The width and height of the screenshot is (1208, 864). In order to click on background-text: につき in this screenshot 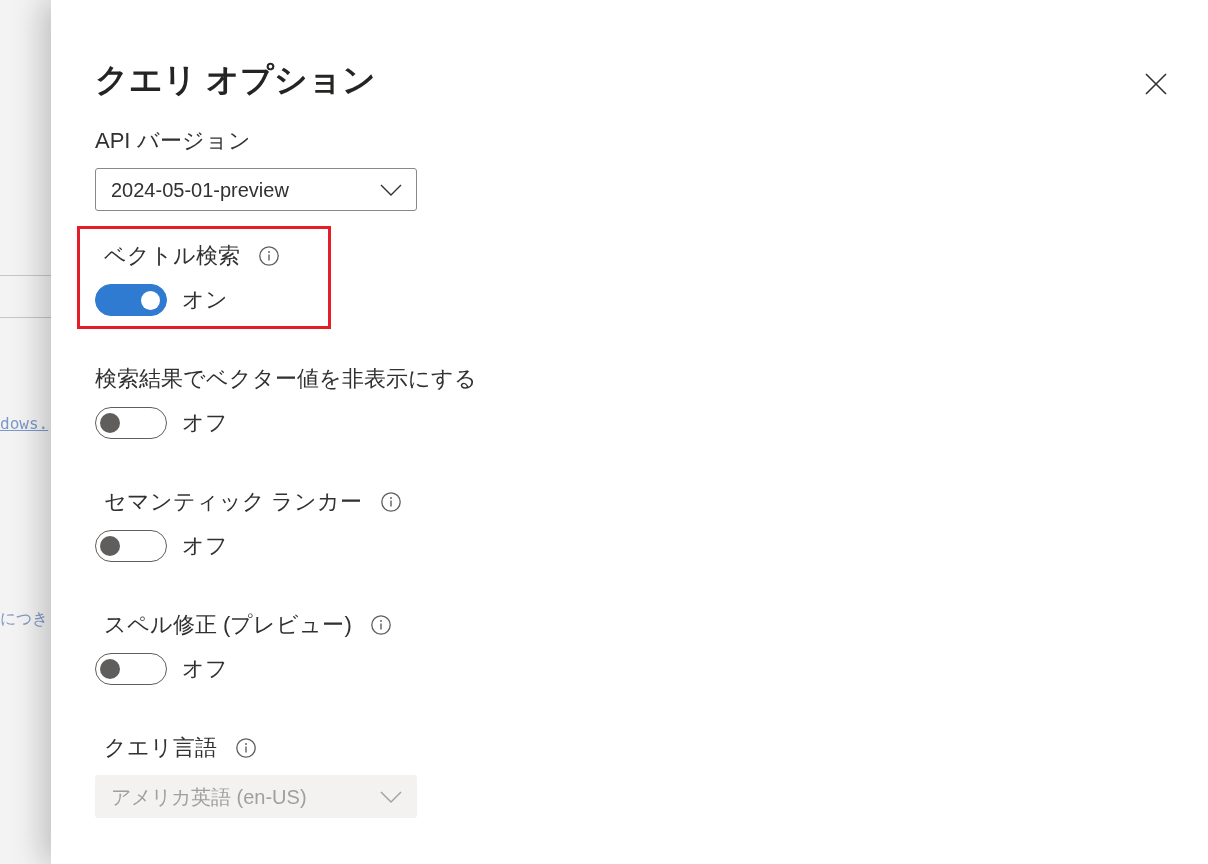, I will do `click(24, 619)`.